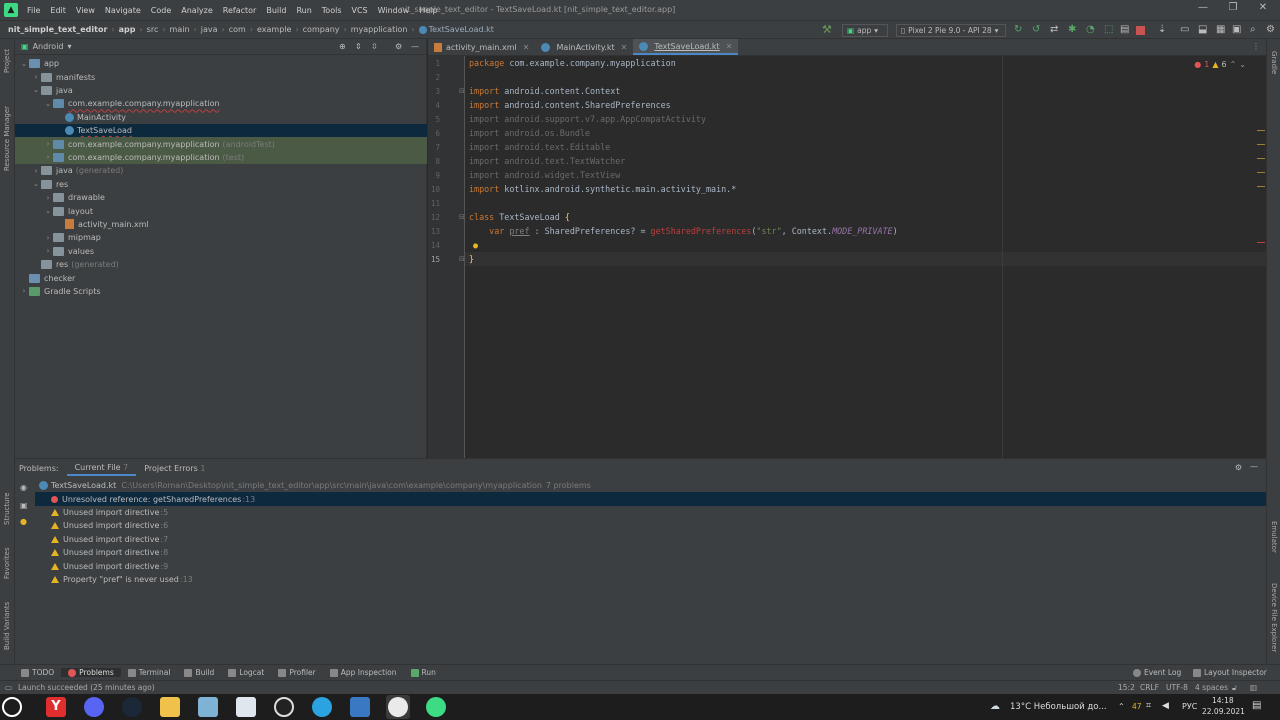 This screenshot has height=720, width=1280. I want to click on tree-item-java-generated: › java (generated), so click(221, 170).